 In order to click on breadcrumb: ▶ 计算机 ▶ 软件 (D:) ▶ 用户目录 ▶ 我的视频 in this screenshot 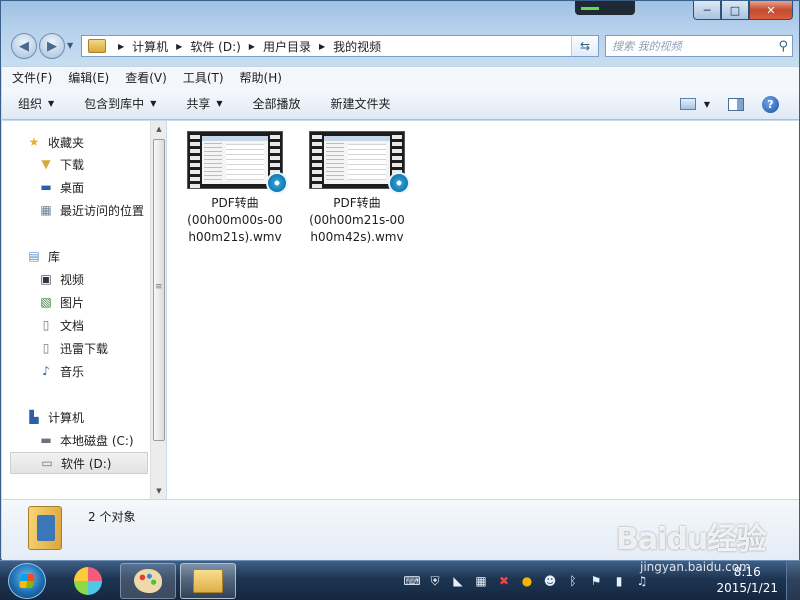, I will do `click(245, 46)`.